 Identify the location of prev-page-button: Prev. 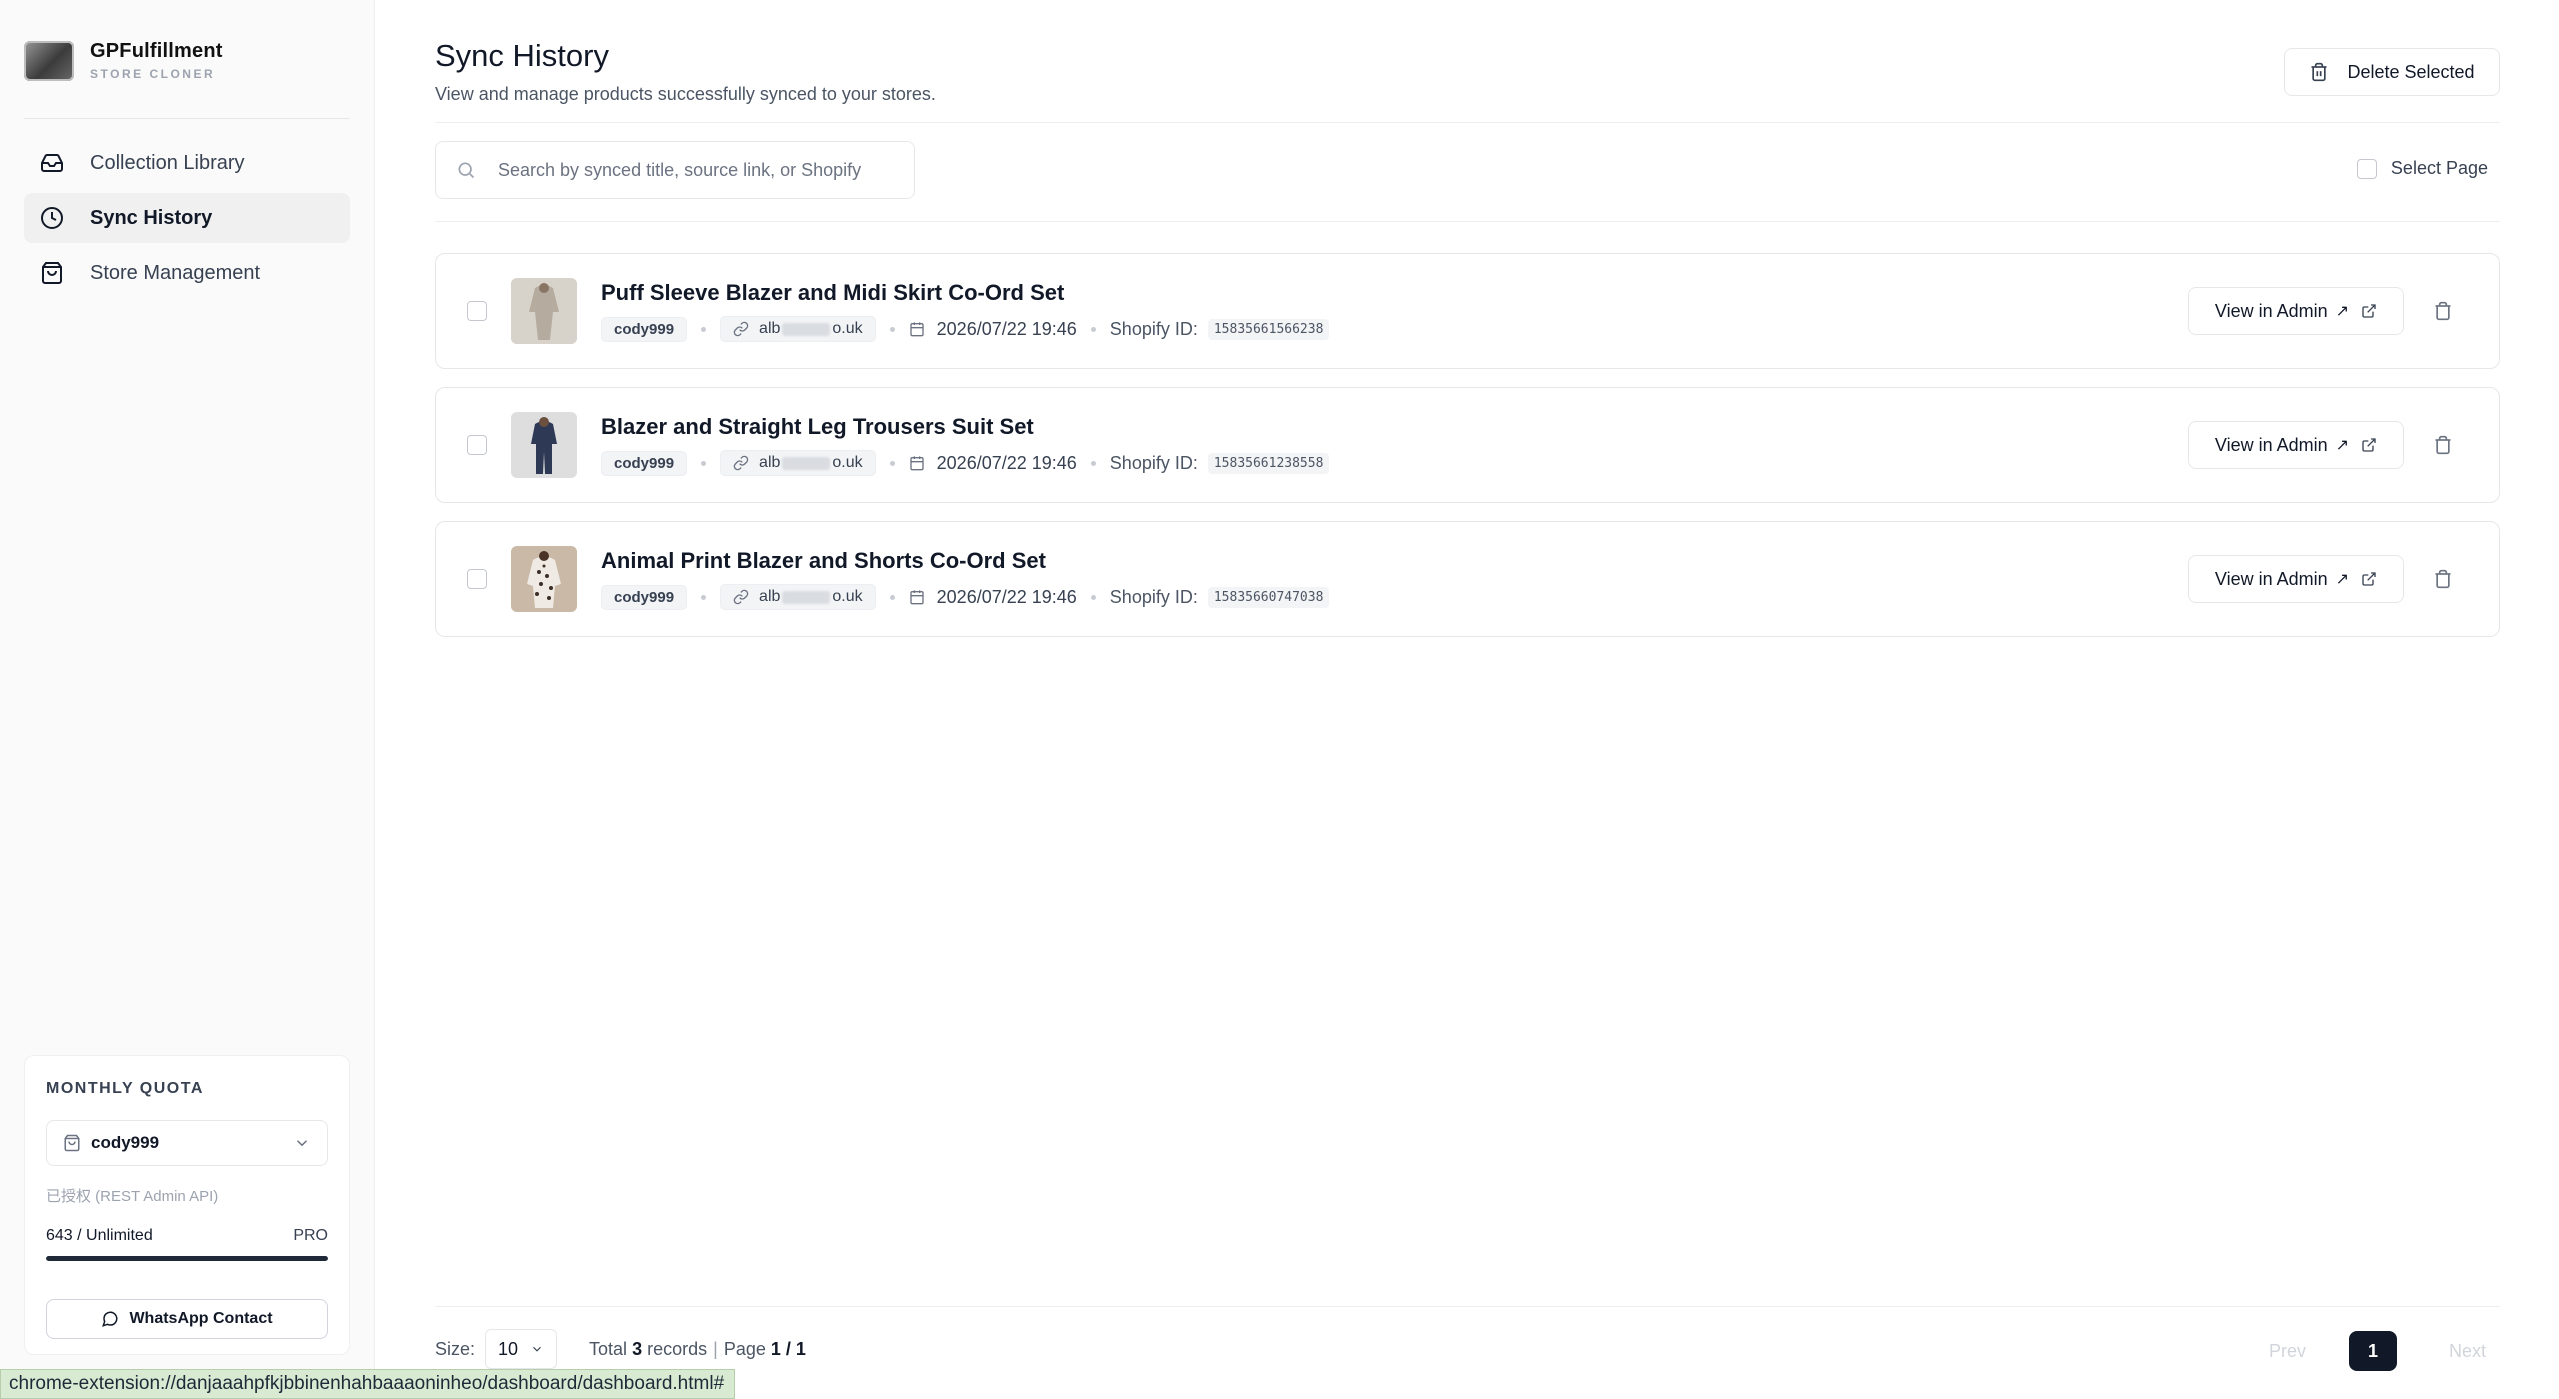
(2287, 1351).